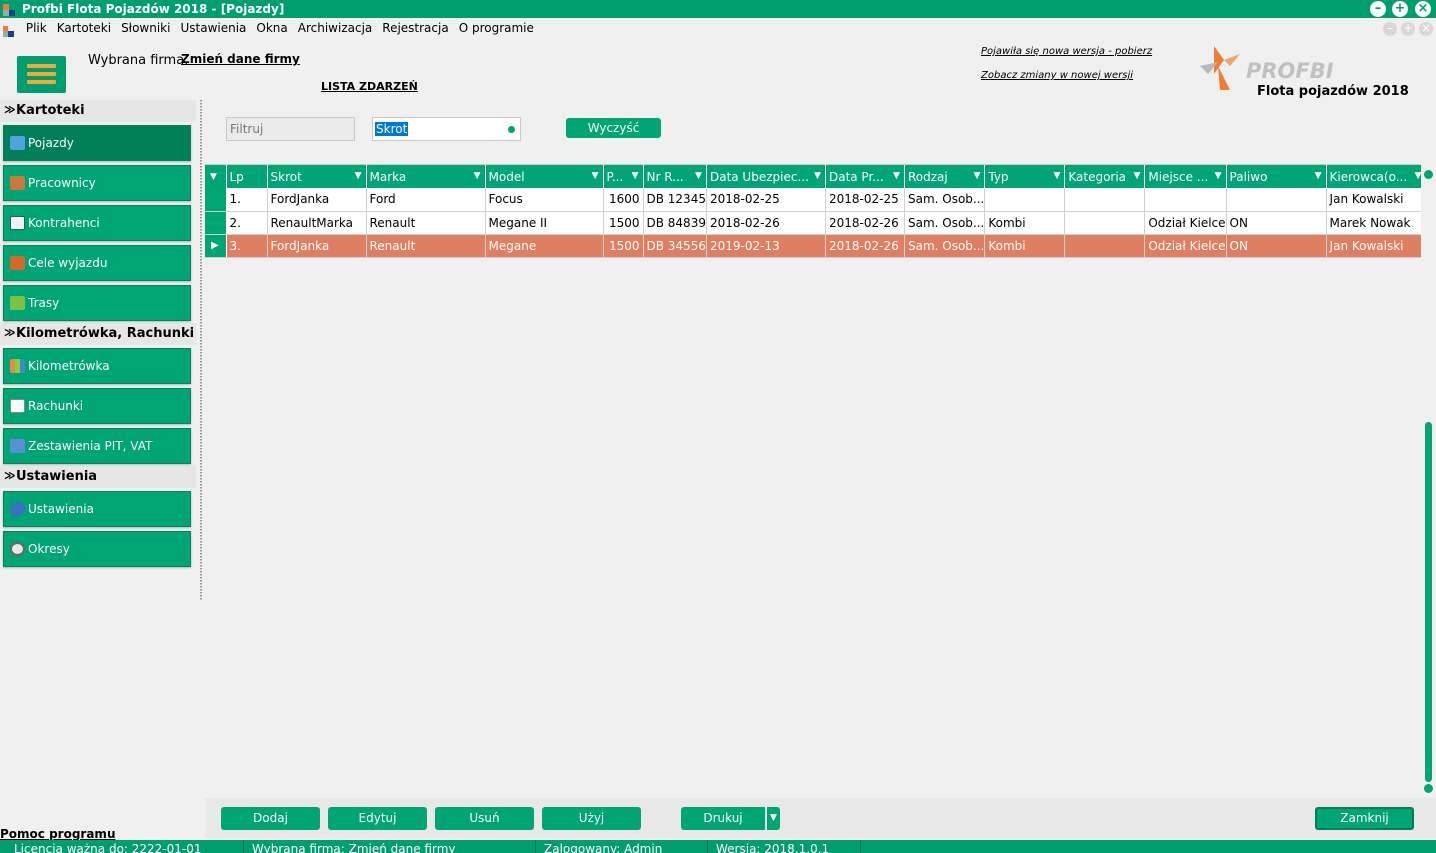 This screenshot has height=853, width=1436. I want to click on vertical-scrollbar, so click(1428, 481).